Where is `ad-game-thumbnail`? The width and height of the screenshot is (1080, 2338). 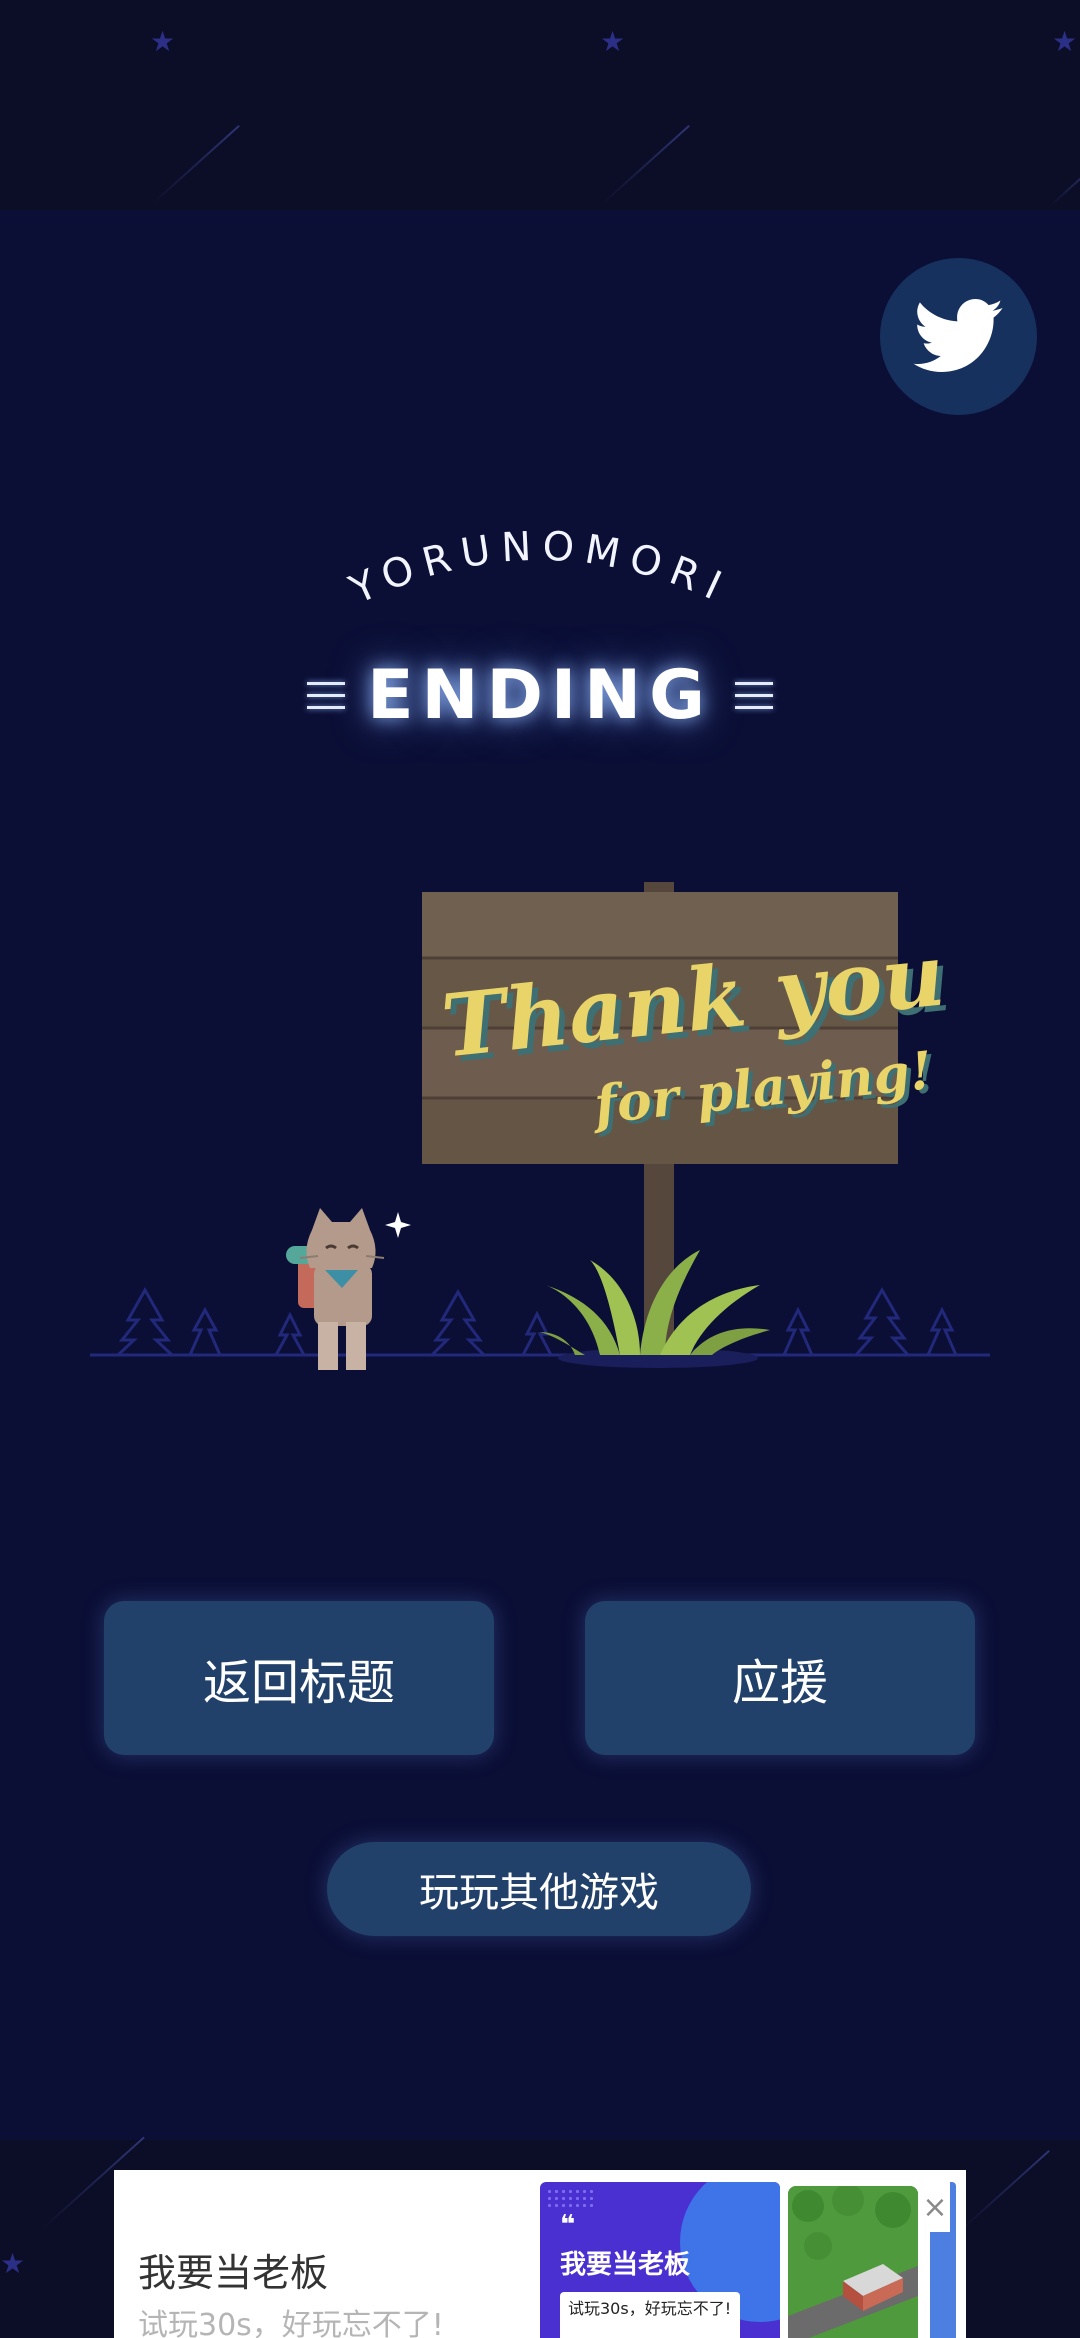
ad-game-thumbnail is located at coordinates (853, 2262).